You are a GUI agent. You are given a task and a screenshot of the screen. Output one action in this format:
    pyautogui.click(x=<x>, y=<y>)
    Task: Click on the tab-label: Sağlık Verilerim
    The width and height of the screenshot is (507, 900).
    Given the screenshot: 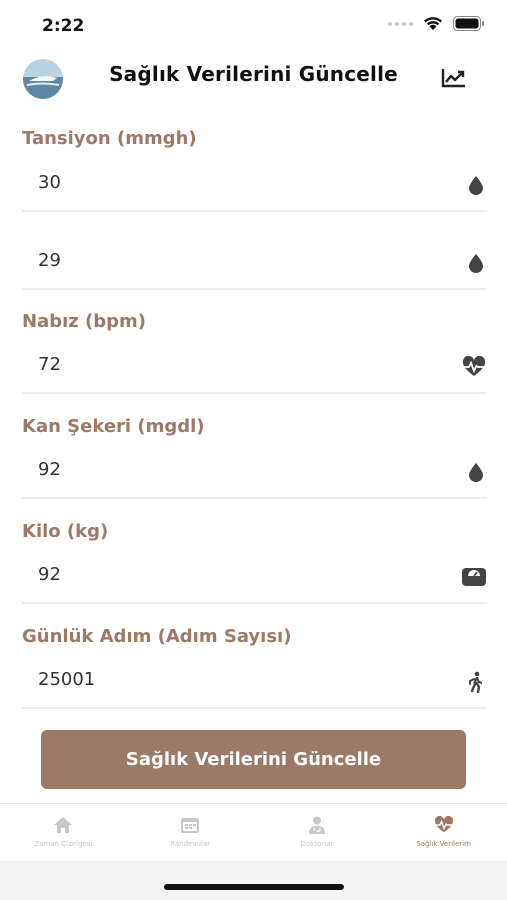 What is the action you would take?
    pyautogui.click(x=443, y=844)
    